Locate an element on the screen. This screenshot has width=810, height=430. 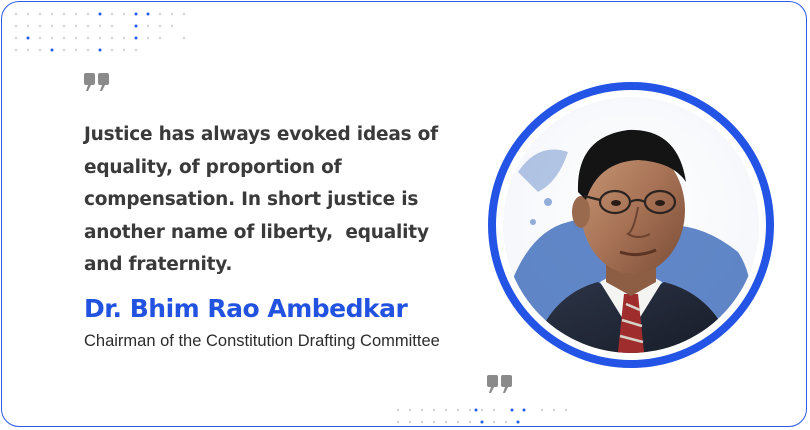
author-name: Dr. Bhim Rao Ambedkar is located at coordinates (246, 308).